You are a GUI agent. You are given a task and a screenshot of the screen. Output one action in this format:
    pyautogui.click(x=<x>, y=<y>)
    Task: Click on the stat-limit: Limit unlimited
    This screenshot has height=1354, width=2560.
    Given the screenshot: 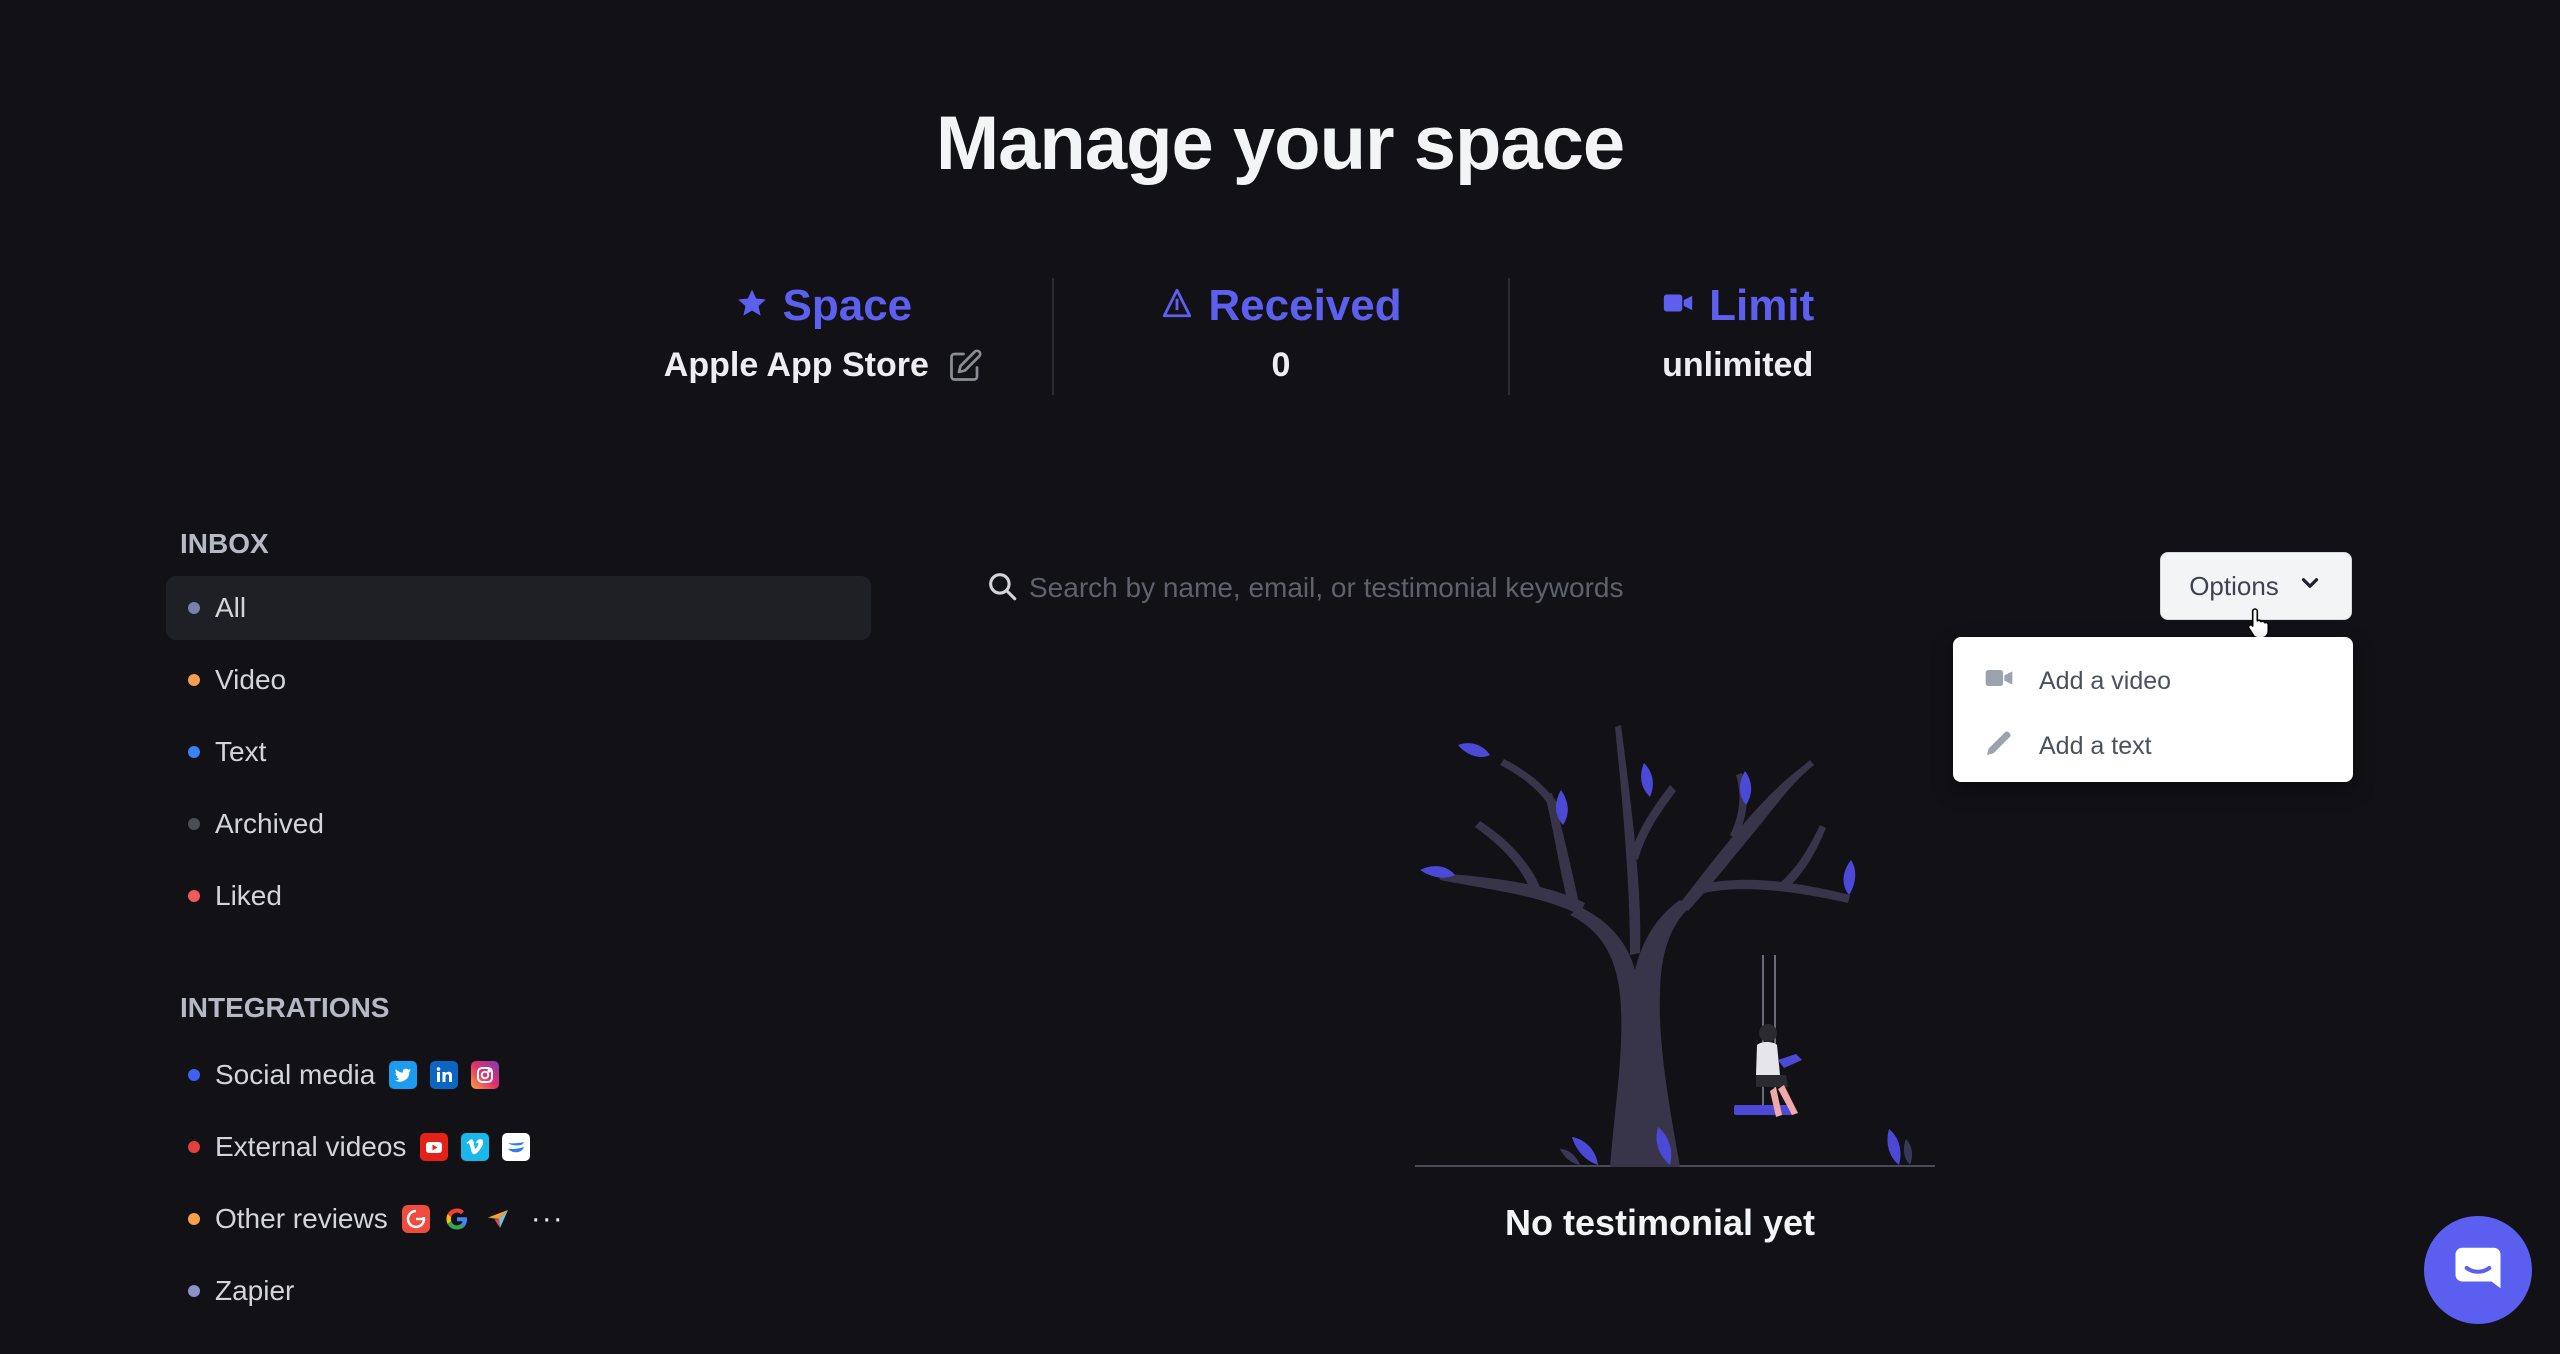 What is the action you would take?
    pyautogui.click(x=1736, y=336)
    